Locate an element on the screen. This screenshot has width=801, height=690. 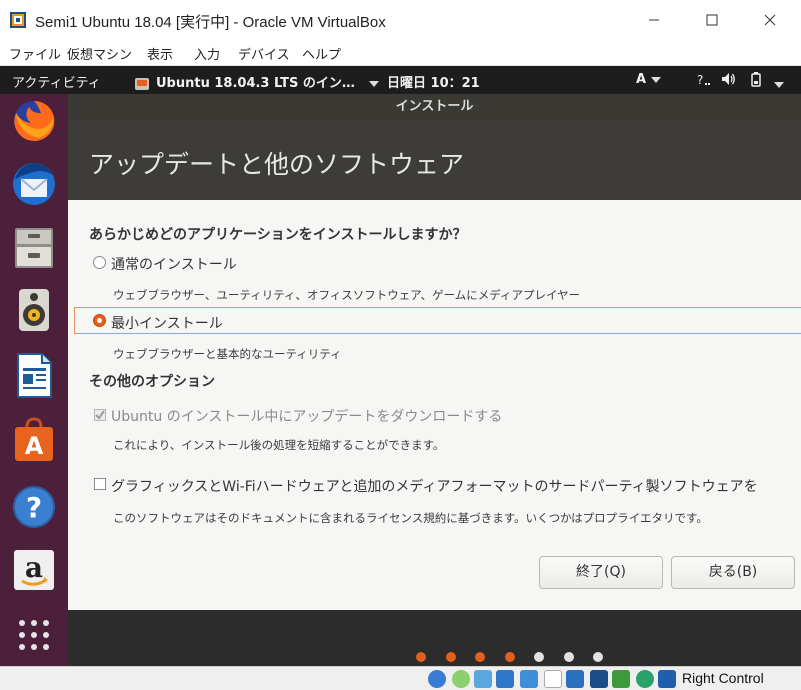
virtualbox-menu-bar: ファイル 仮想マシン 表示 入力 デバイス ヘルプ is located at coordinates (400, 53).